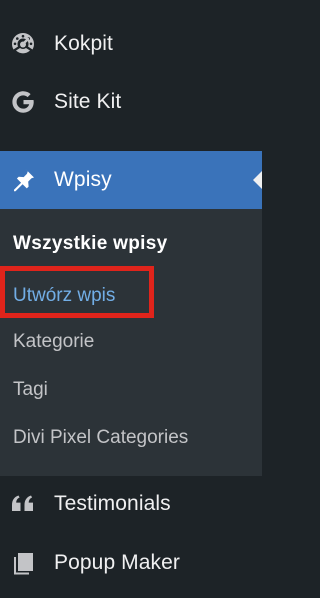  Describe the element at coordinates (23, 180) in the screenshot. I see `pushpin-icon` at that location.